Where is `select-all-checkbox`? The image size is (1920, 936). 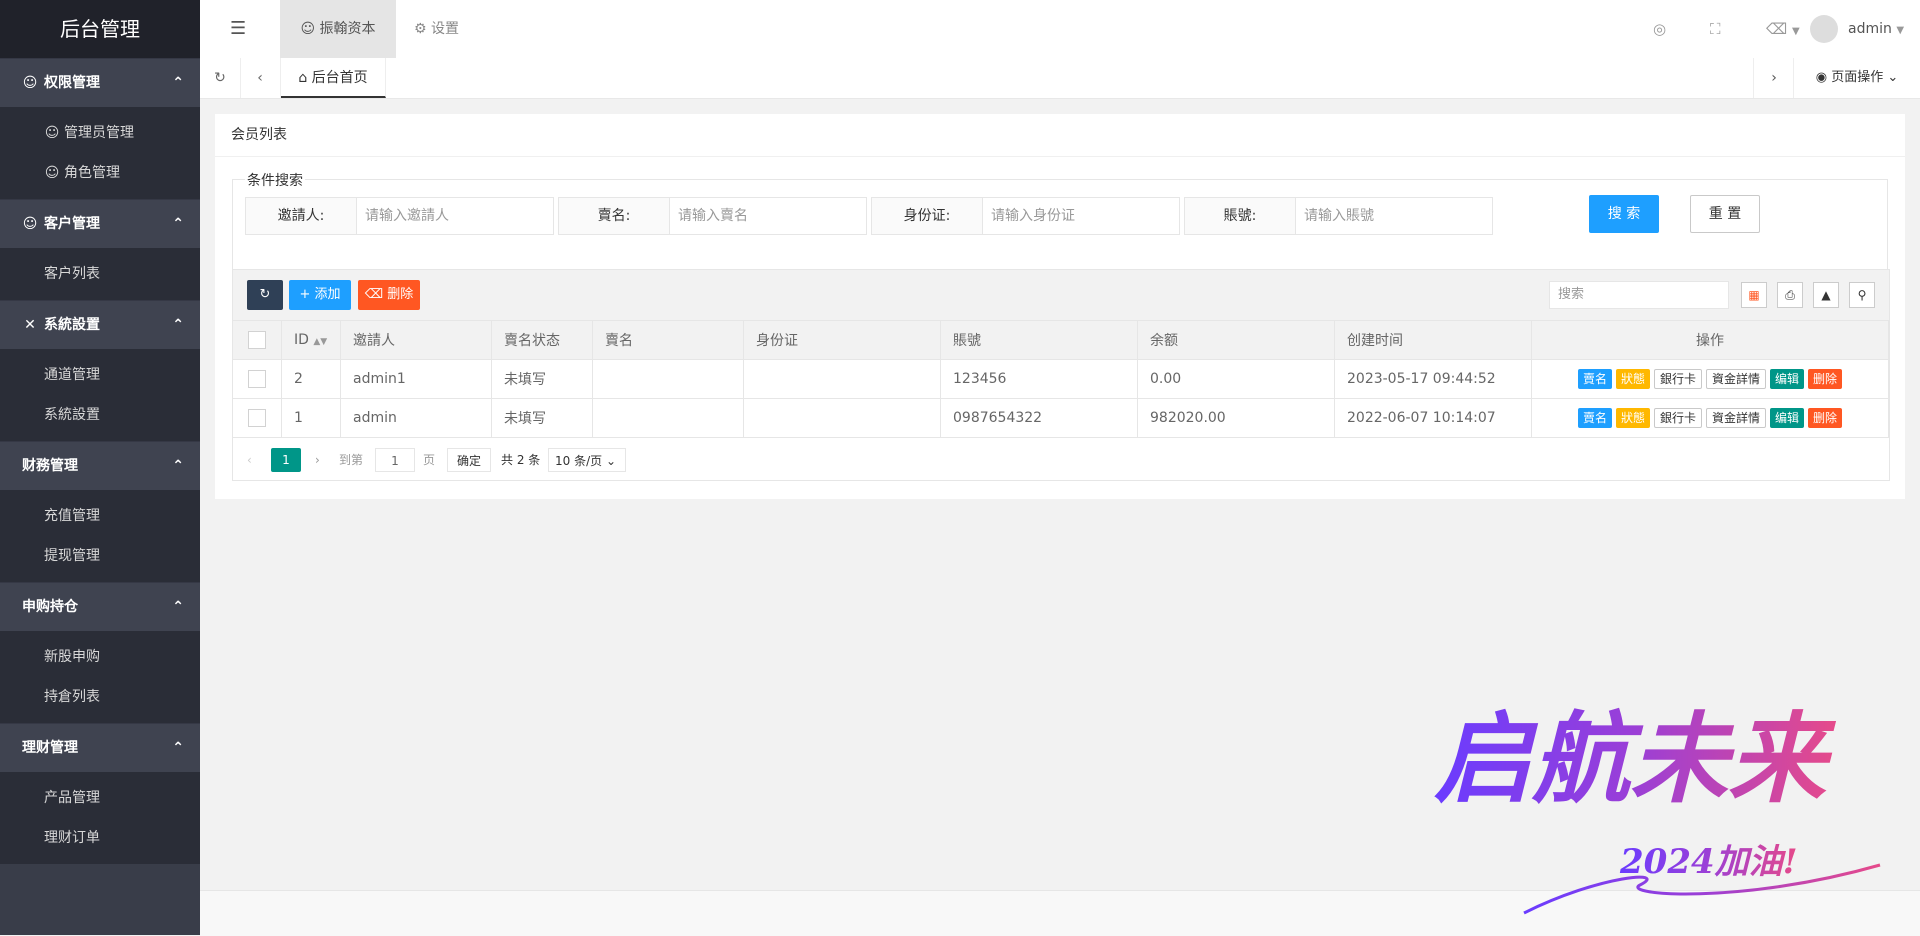 select-all-checkbox is located at coordinates (257, 340).